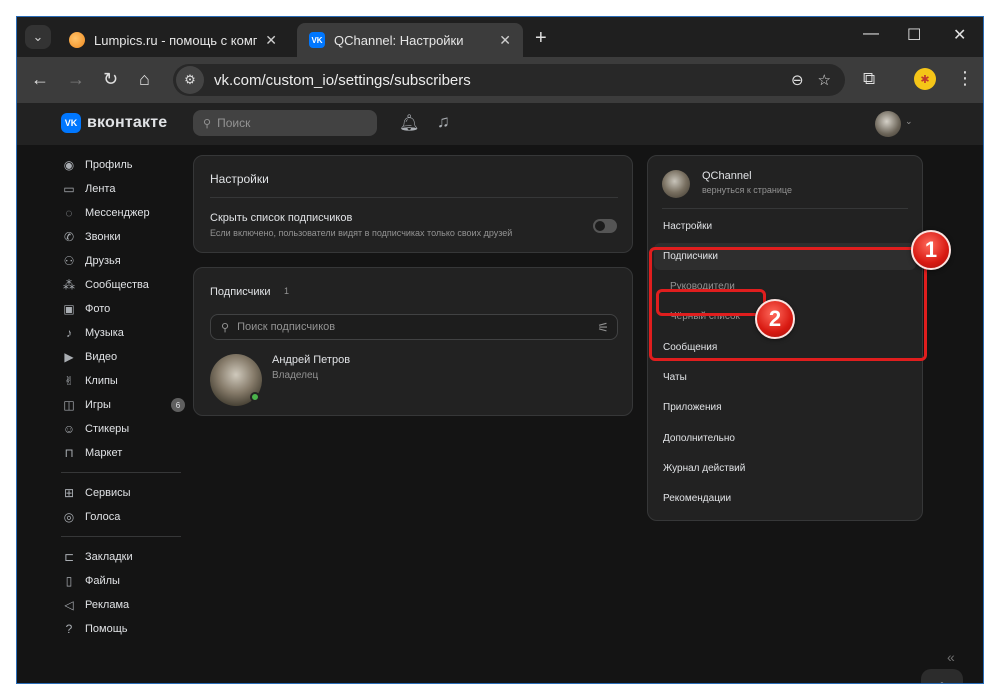 The width and height of the screenshot is (1000, 700). I want to click on collapse-sidebar-icon: «, so click(951, 657).